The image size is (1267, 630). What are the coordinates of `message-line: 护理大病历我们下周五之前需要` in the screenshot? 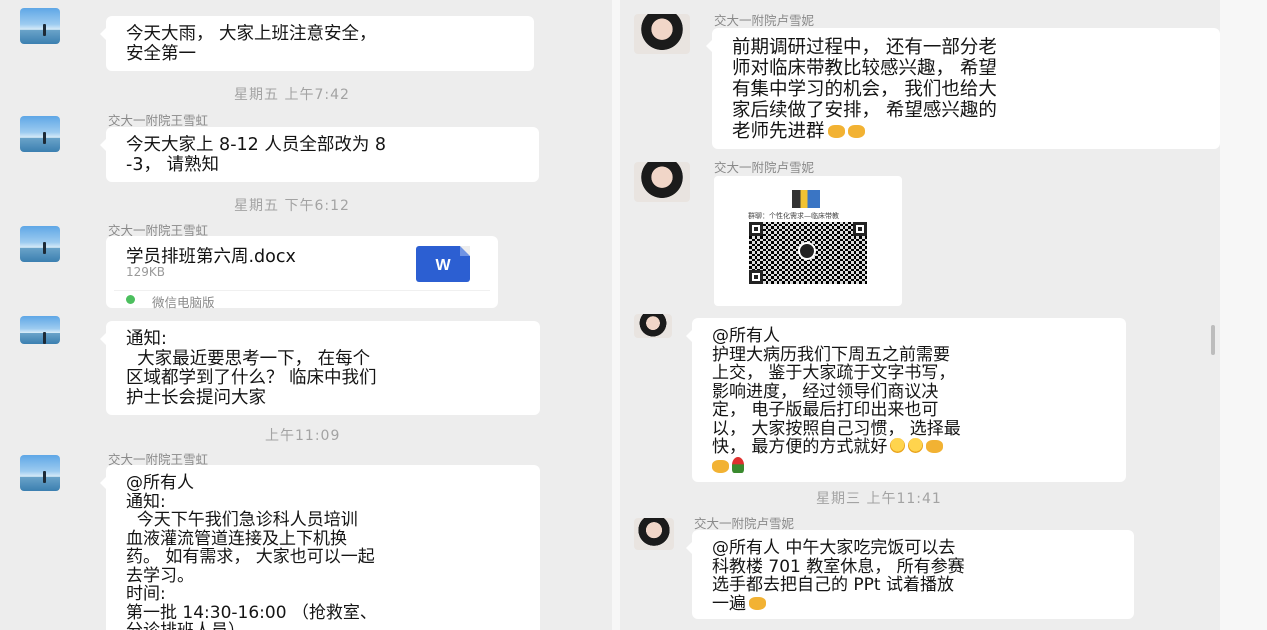 It's located at (831, 354).